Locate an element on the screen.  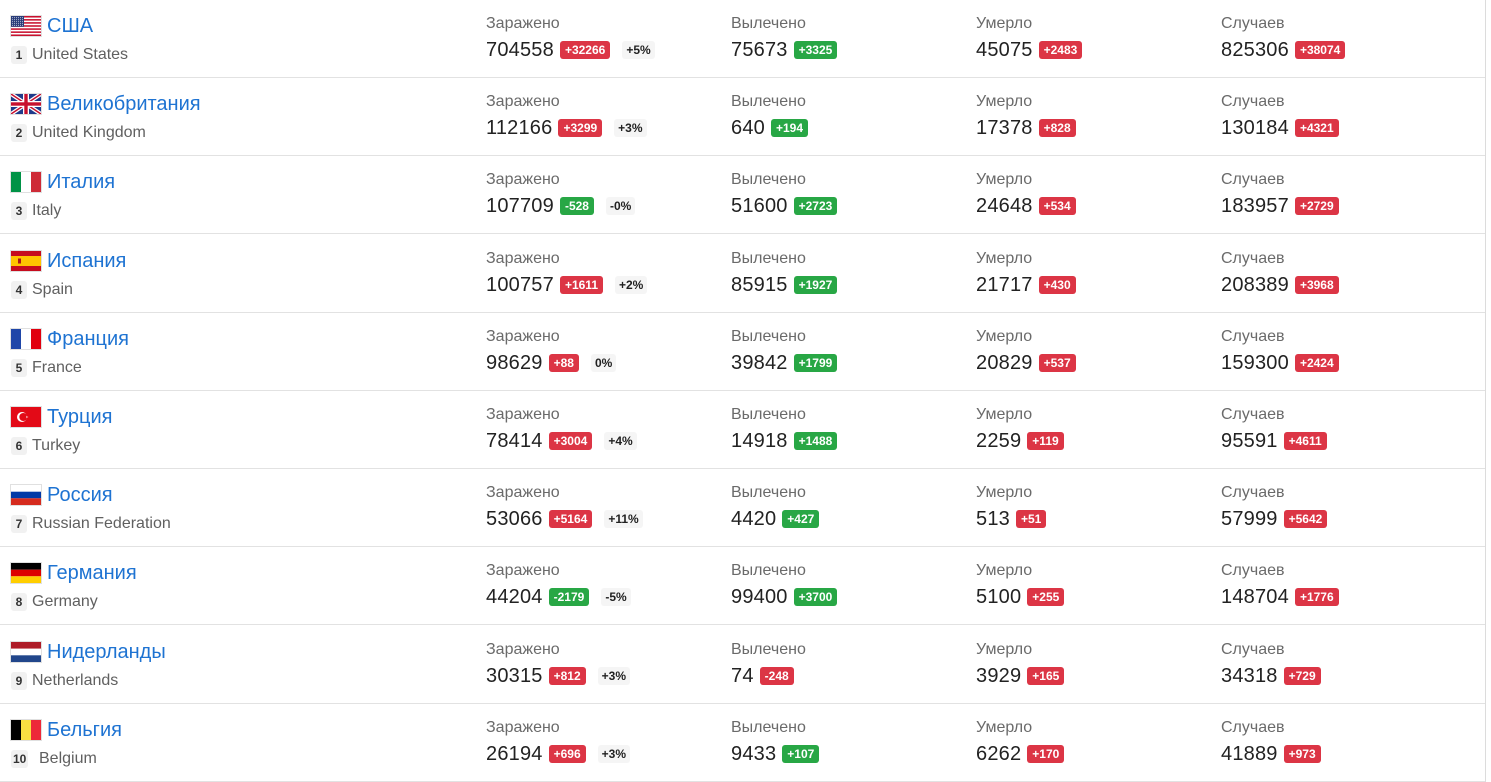
infected-delta-badge: +812 is located at coordinates (567, 676).